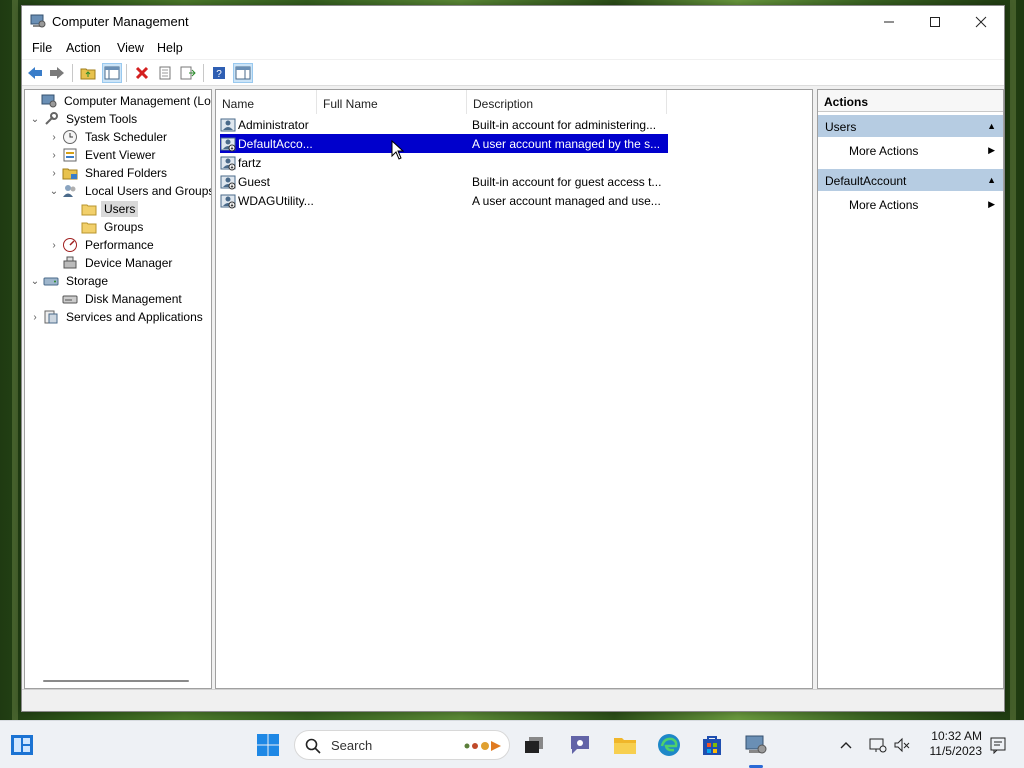 The image size is (1024, 768). I want to click on tree-item-disk-management: Disk Management, so click(116, 299).